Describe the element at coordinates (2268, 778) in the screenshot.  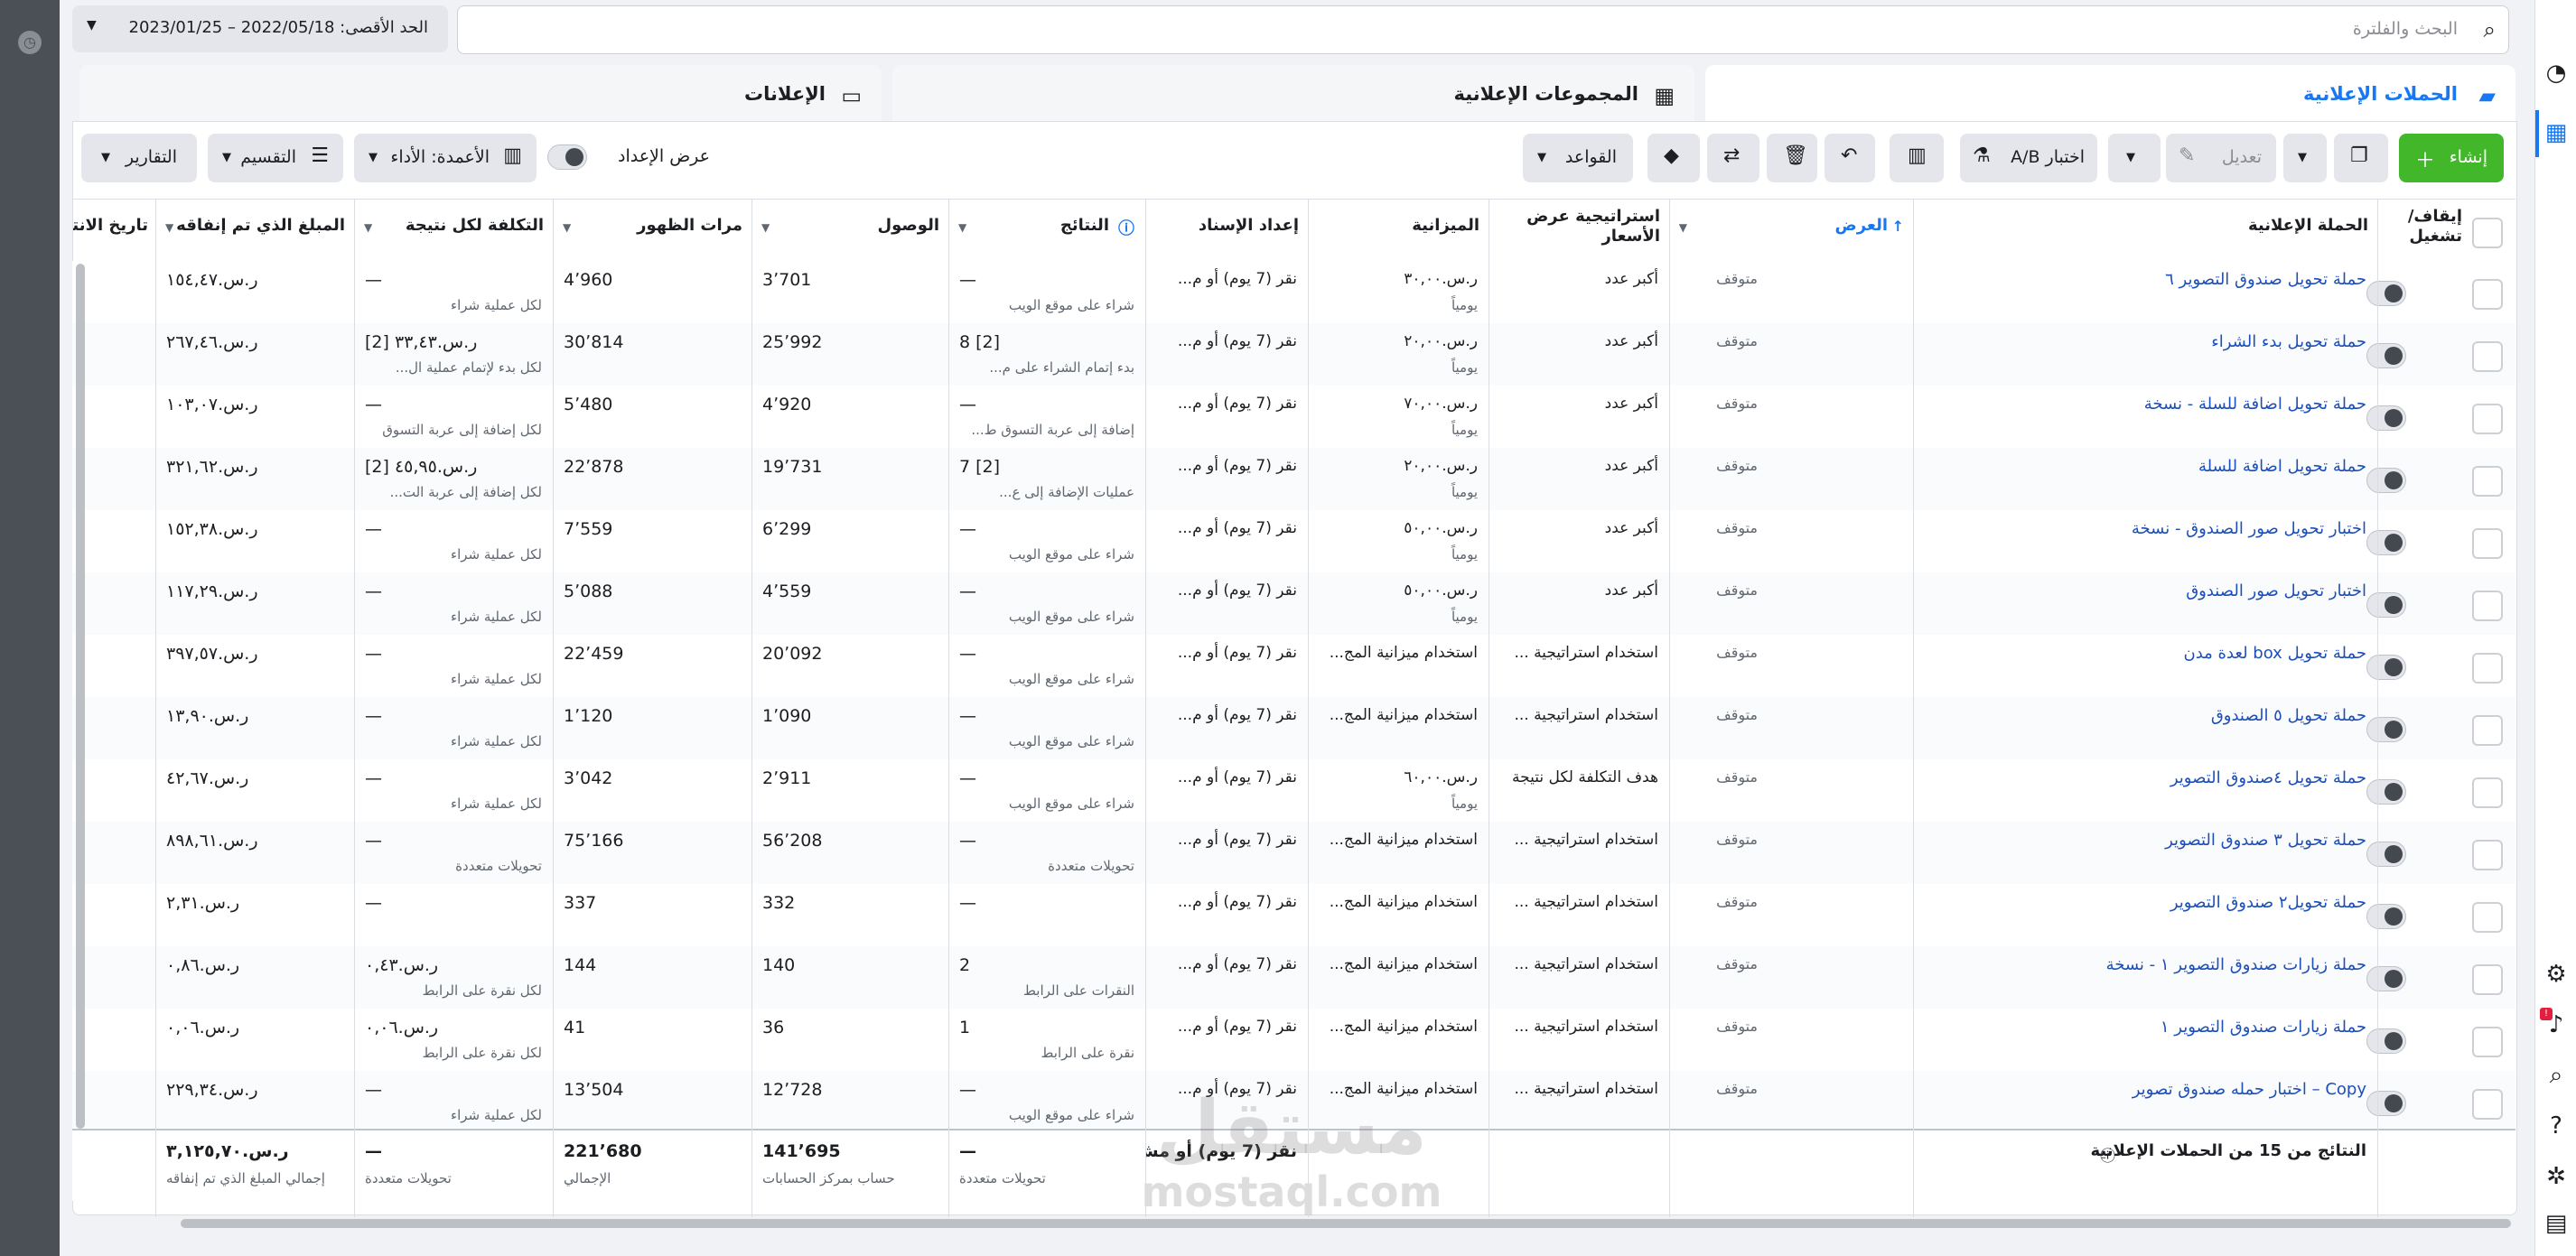
I see `campaign-name-link: حملة تحويل ٤صندوق التصوير` at that location.